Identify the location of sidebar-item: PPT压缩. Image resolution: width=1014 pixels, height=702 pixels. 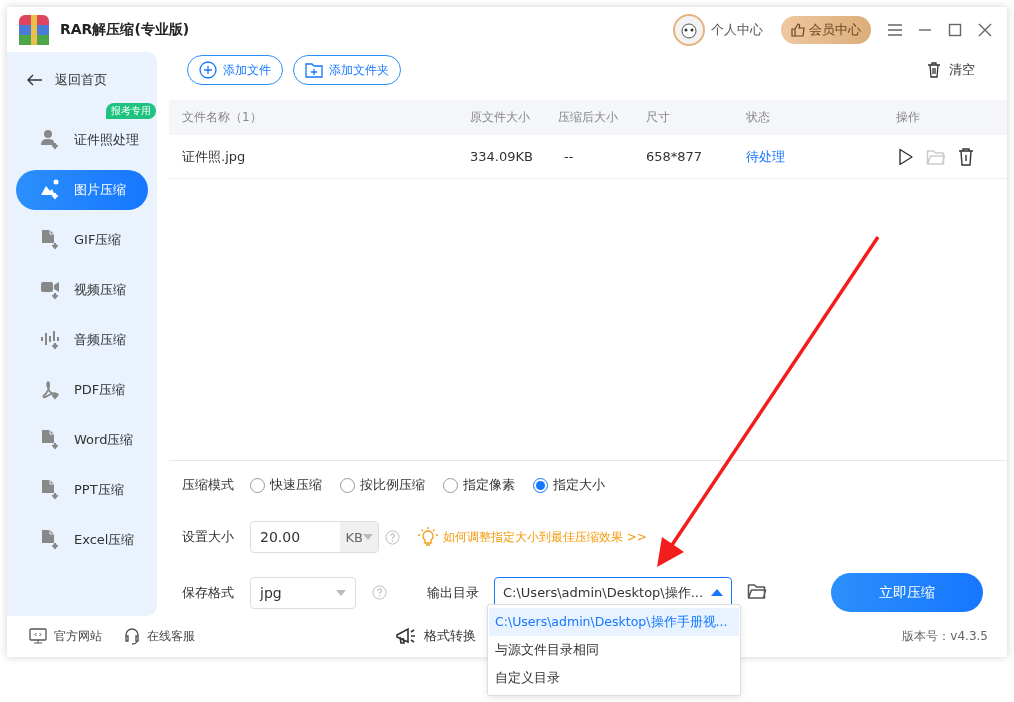
(82, 490).